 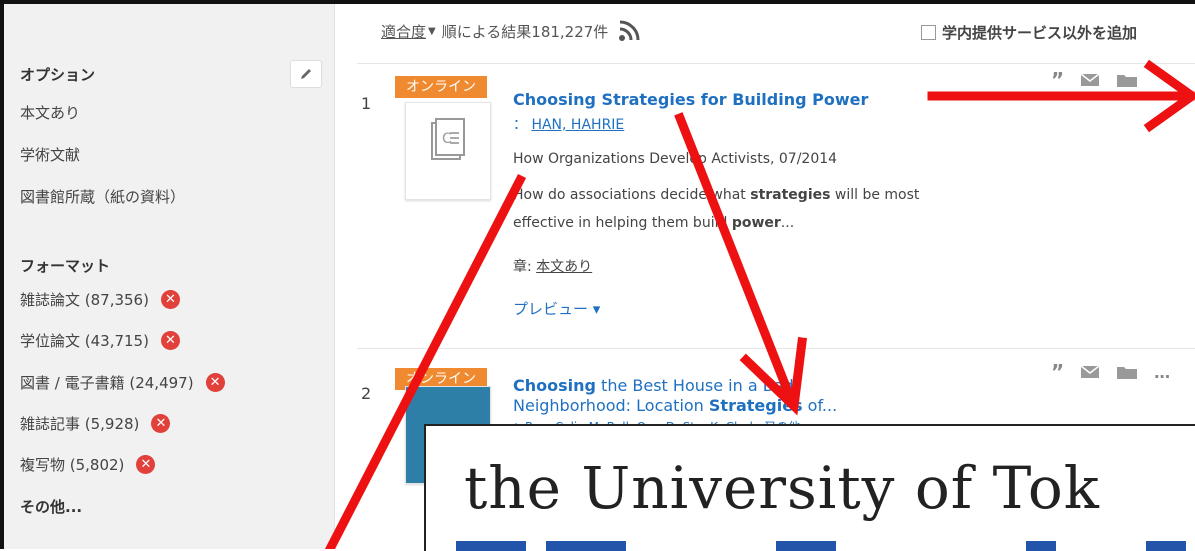 I want to click on document-icon: C, so click(x=448, y=139).